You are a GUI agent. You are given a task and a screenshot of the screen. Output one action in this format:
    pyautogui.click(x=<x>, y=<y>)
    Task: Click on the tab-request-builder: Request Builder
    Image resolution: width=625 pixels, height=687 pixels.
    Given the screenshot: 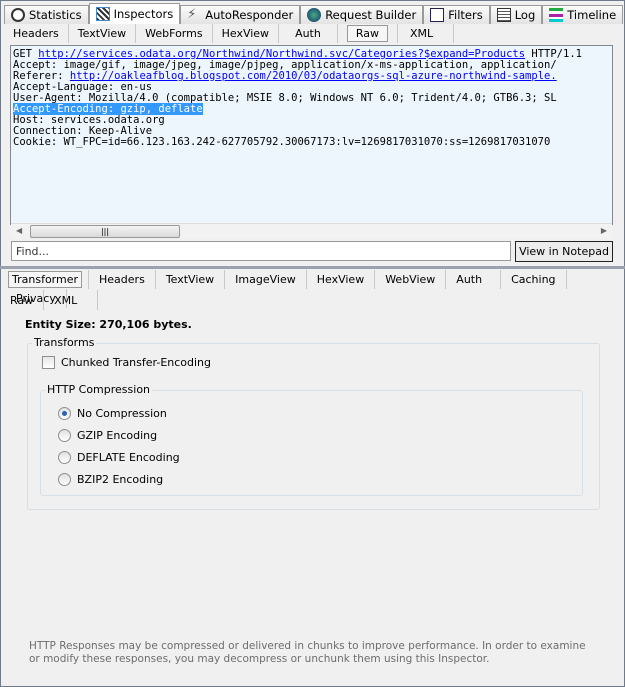 What is the action you would take?
    pyautogui.click(x=362, y=14)
    